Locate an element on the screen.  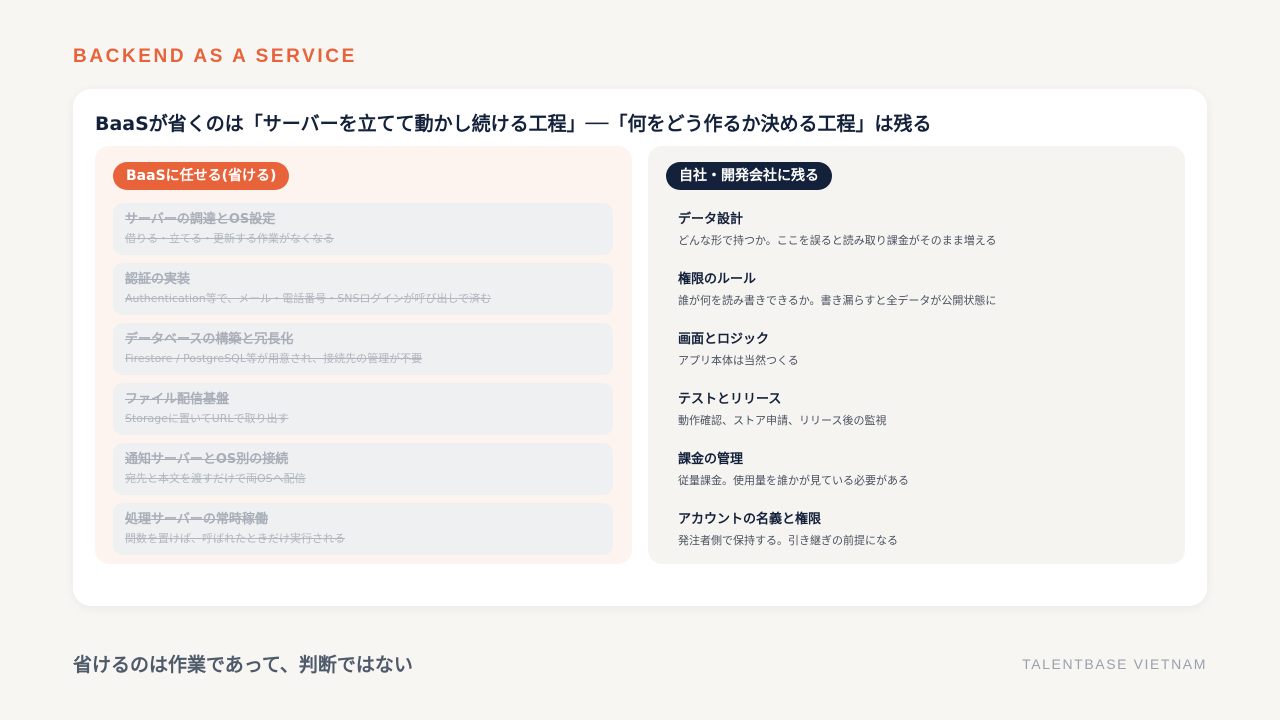
kept-item-desc: 誰が何を読み書きできるか。書き漏らすと全データが公開状態に is located at coordinates (837, 300).